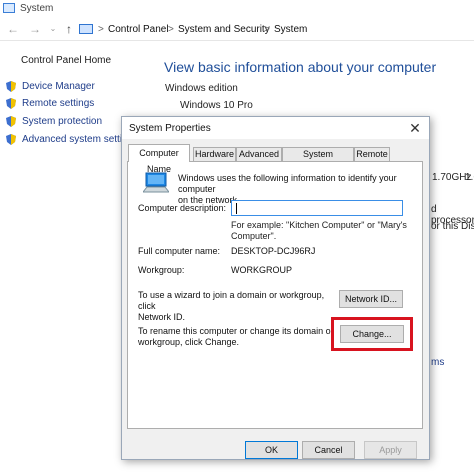  Describe the element at coordinates (179, 251) in the screenshot. I see `full-computer-name-label: Full computer name:` at that location.